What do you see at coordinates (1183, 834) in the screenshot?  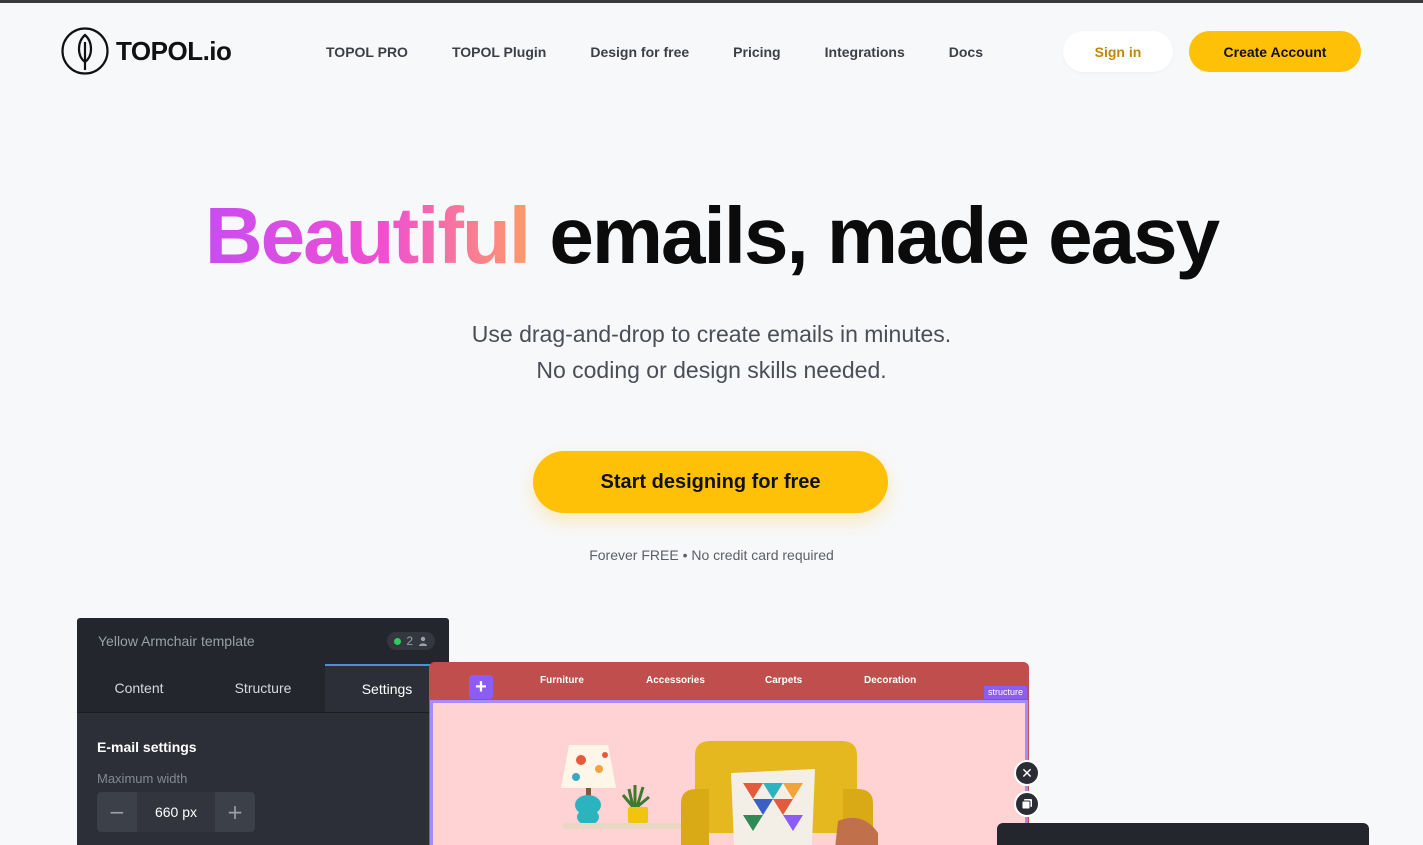 I see `editor-toolbar-card` at bounding box center [1183, 834].